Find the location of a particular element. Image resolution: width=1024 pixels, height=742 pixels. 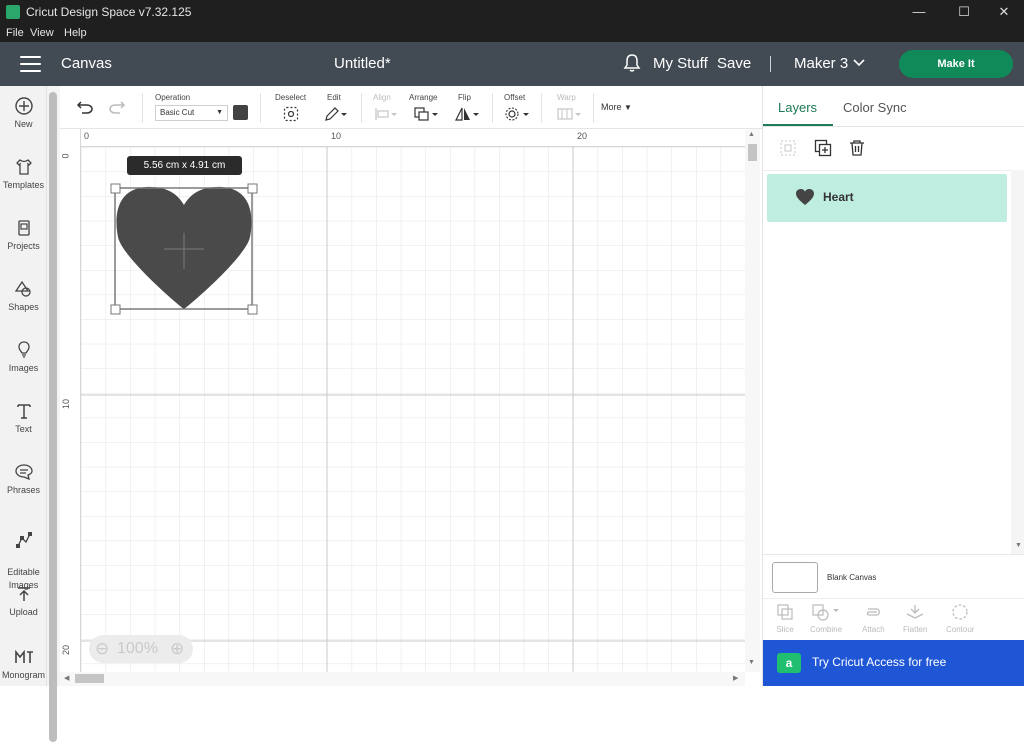

notifications-bell-icon is located at coordinates (632, 65).